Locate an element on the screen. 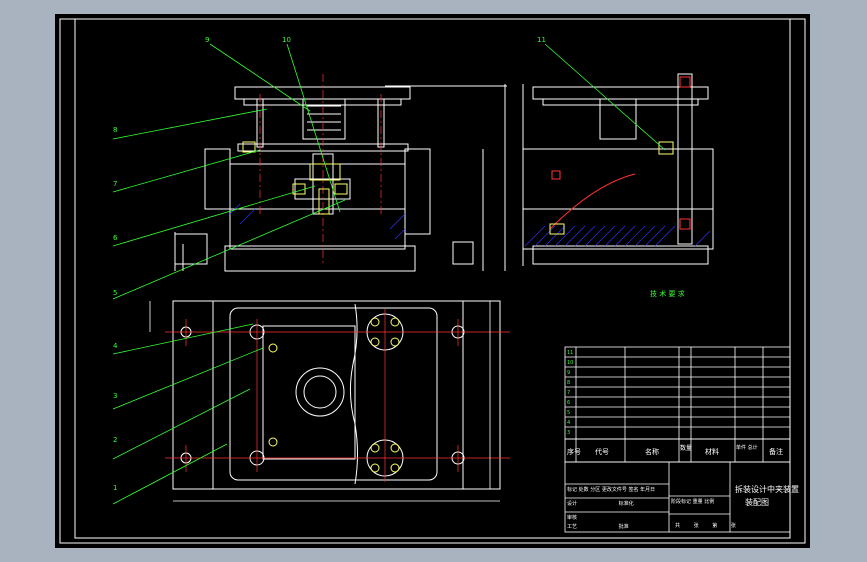 The width and height of the screenshot is (867, 562). tb-approve: 批准 is located at coordinates (623, 527).